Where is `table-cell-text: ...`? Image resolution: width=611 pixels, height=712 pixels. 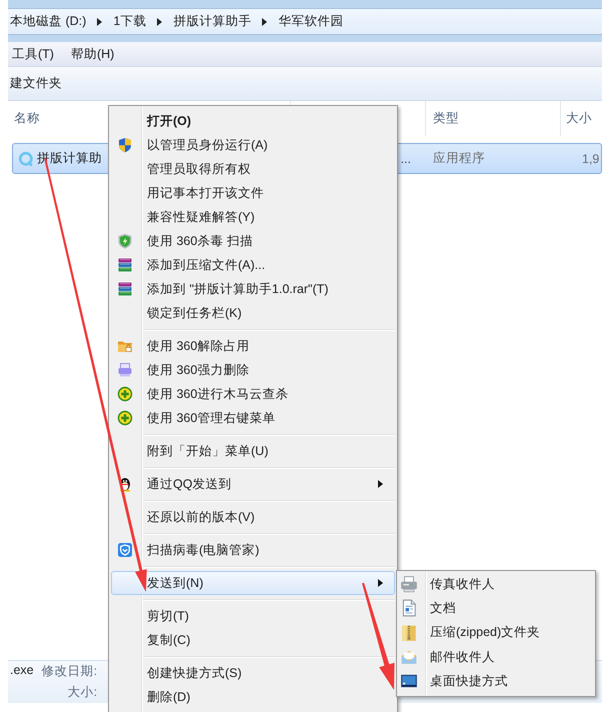 table-cell-text: ... is located at coordinates (406, 159).